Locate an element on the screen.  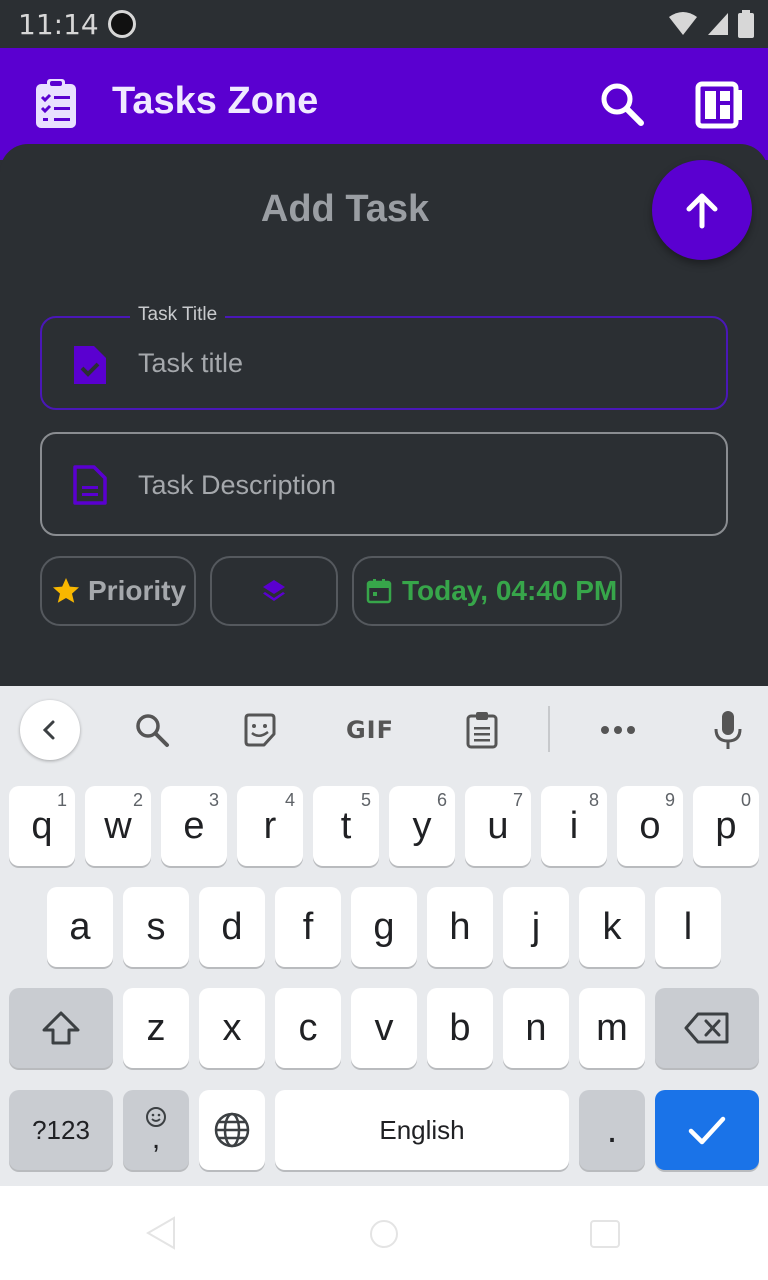
gif-label: GIF is located at coordinates (370, 730).